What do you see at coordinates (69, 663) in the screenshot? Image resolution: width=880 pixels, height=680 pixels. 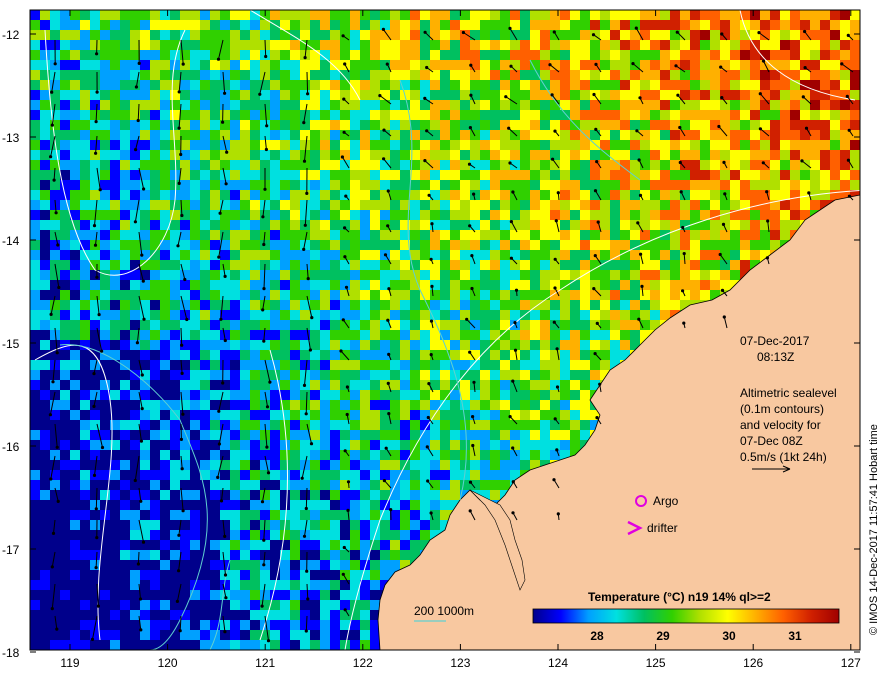 I see `lon-tick-label: 119` at bounding box center [69, 663].